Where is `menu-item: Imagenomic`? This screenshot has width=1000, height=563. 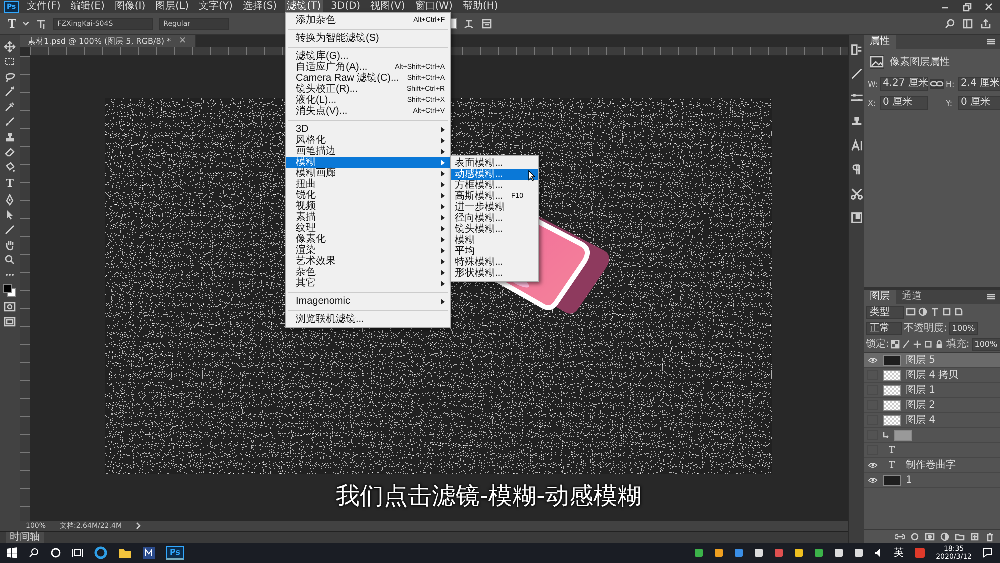 menu-item: Imagenomic is located at coordinates (368, 301).